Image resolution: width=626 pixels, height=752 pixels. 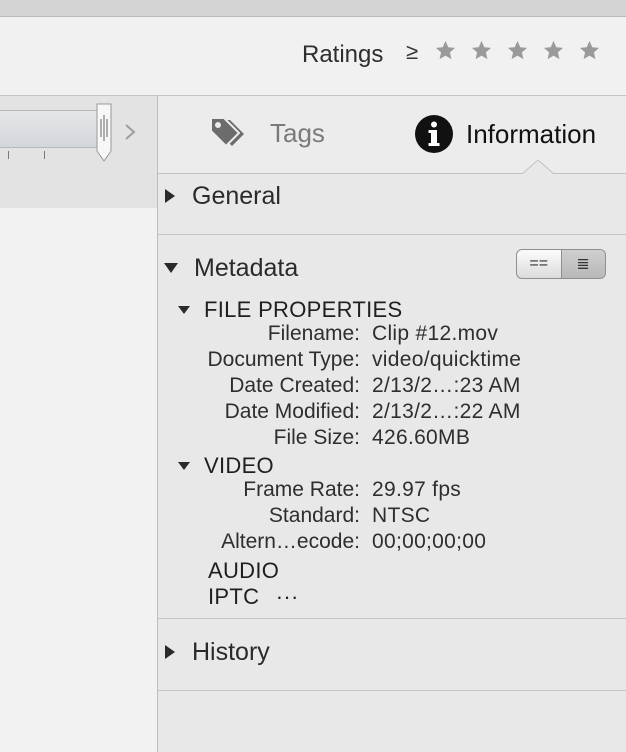 I want to click on metadata-key: Altern…ecode:, so click(x=290, y=541).